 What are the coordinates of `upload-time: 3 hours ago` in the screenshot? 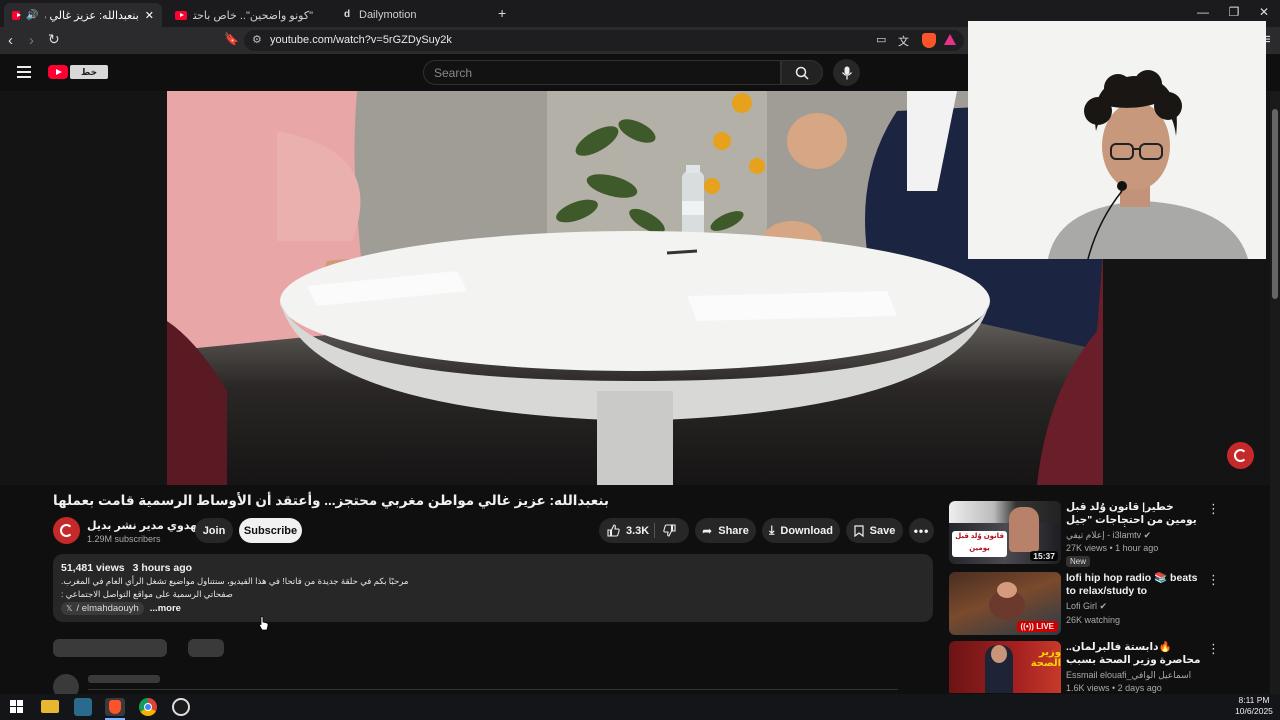 It's located at (162, 568).